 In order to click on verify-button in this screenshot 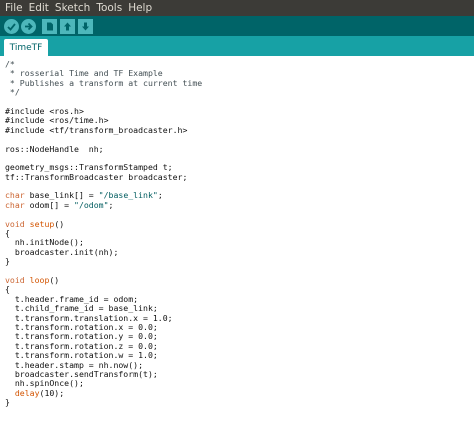, I will do `click(11, 26)`.